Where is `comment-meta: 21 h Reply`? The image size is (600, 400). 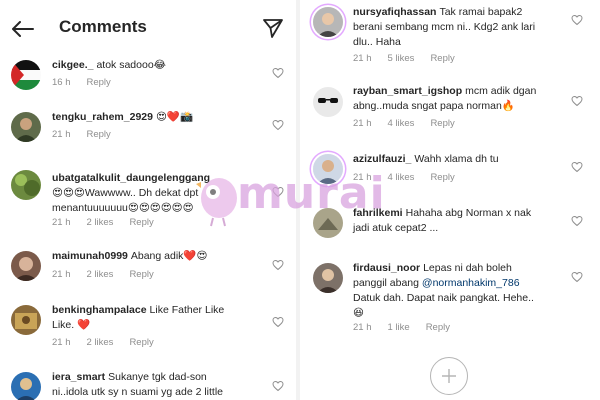
comment-meta: 21 h Reply is located at coordinates (89, 134).